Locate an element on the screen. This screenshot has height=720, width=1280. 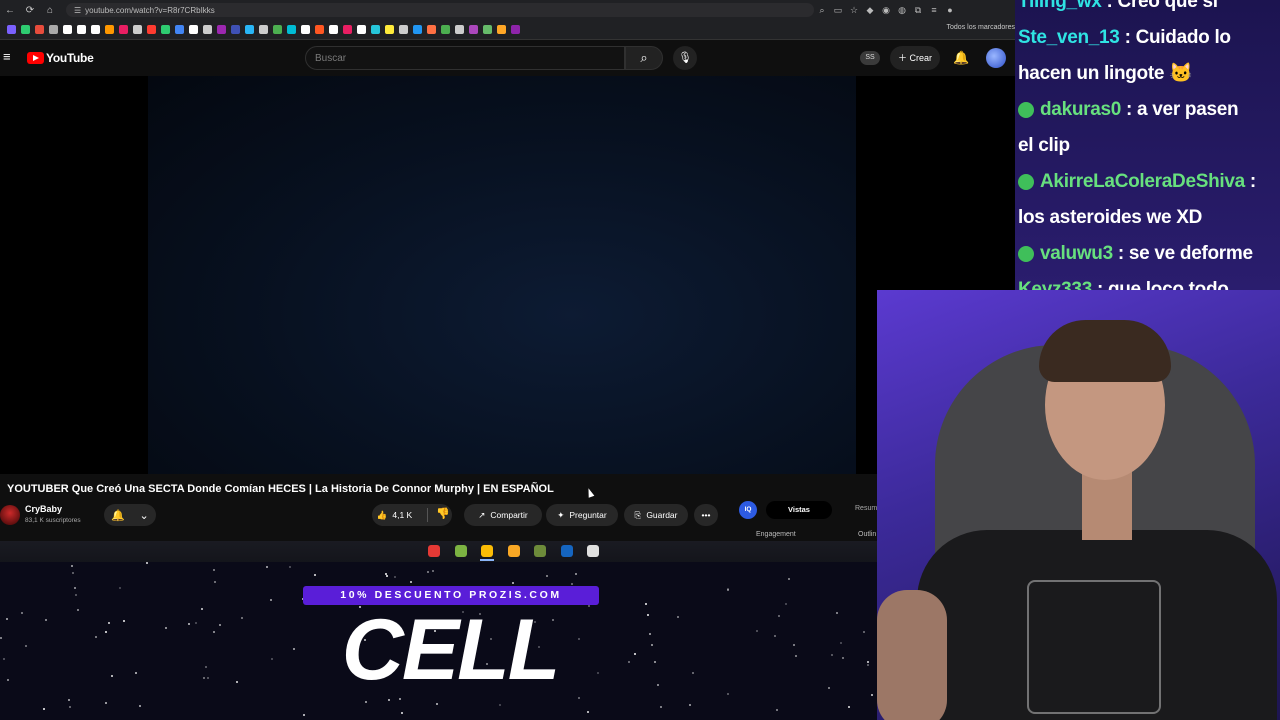
taskbar-app-shield-icon is located at coordinates (540, 551).